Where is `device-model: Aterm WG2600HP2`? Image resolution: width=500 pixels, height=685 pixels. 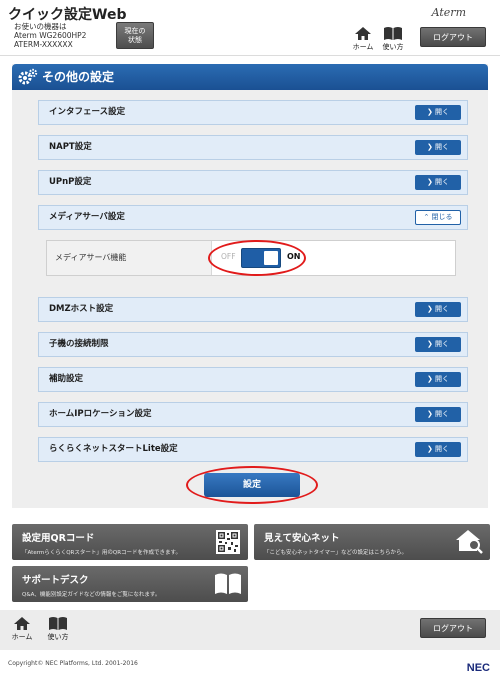 device-model: Aterm WG2600HP2 is located at coordinates (50, 35).